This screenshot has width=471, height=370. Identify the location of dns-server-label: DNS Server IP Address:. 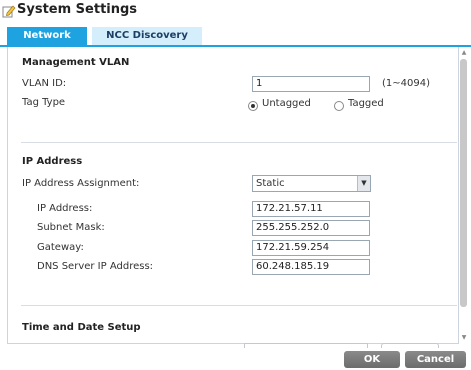
(95, 266).